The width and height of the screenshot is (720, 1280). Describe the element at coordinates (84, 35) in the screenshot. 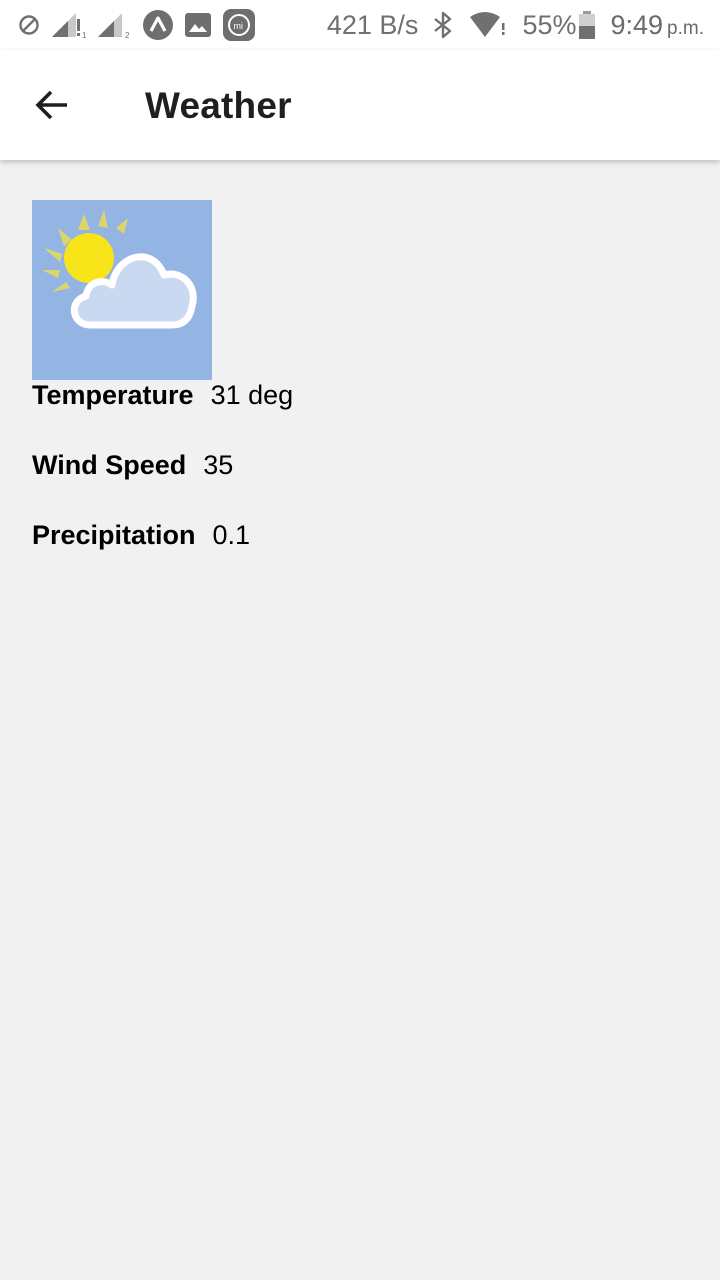

I see `svg-text: 1` at that location.